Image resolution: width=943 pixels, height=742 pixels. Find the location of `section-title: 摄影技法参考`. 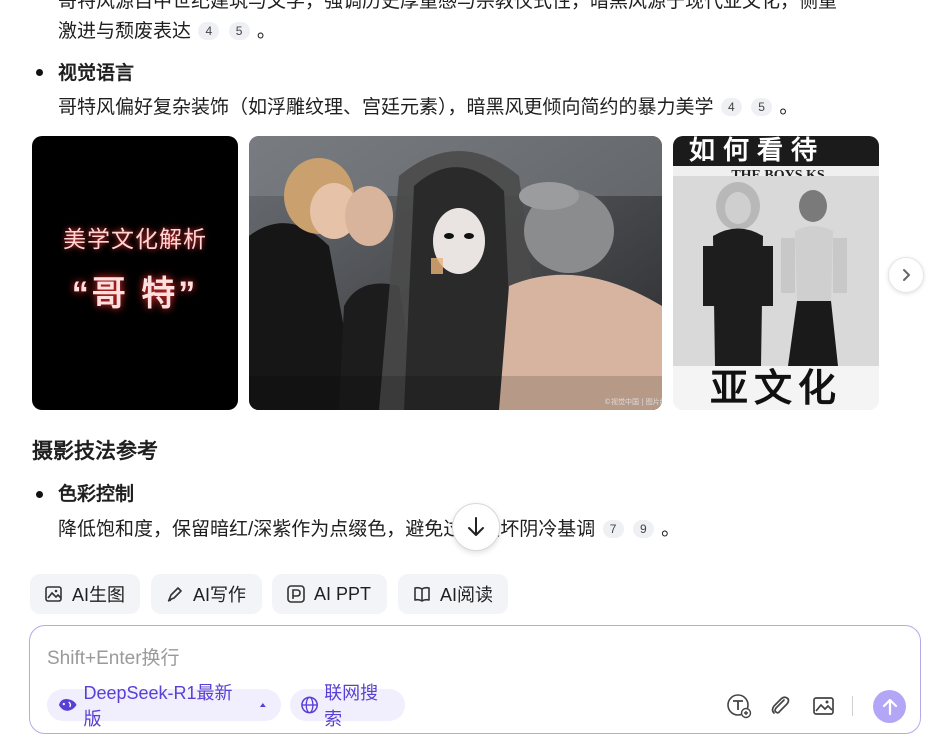

section-title: 摄影技法参考 is located at coordinates (95, 451).